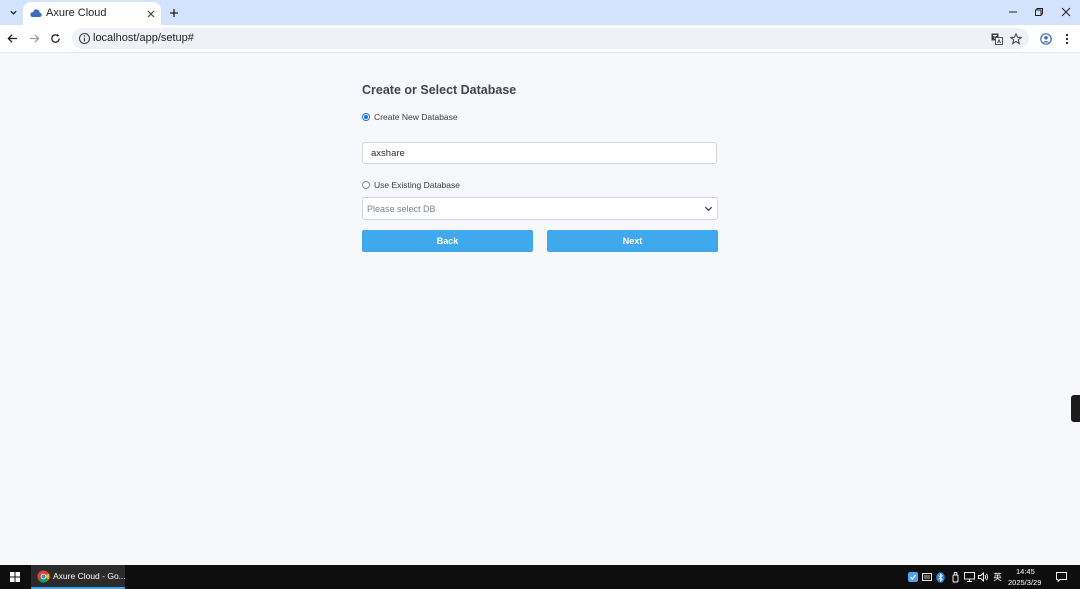 The width and height of the screenshot is (1080, 589). What do you see at coordinates (632, 241) in the screenshot?
I see `next-button: Next` at bounding box center [632, 241].